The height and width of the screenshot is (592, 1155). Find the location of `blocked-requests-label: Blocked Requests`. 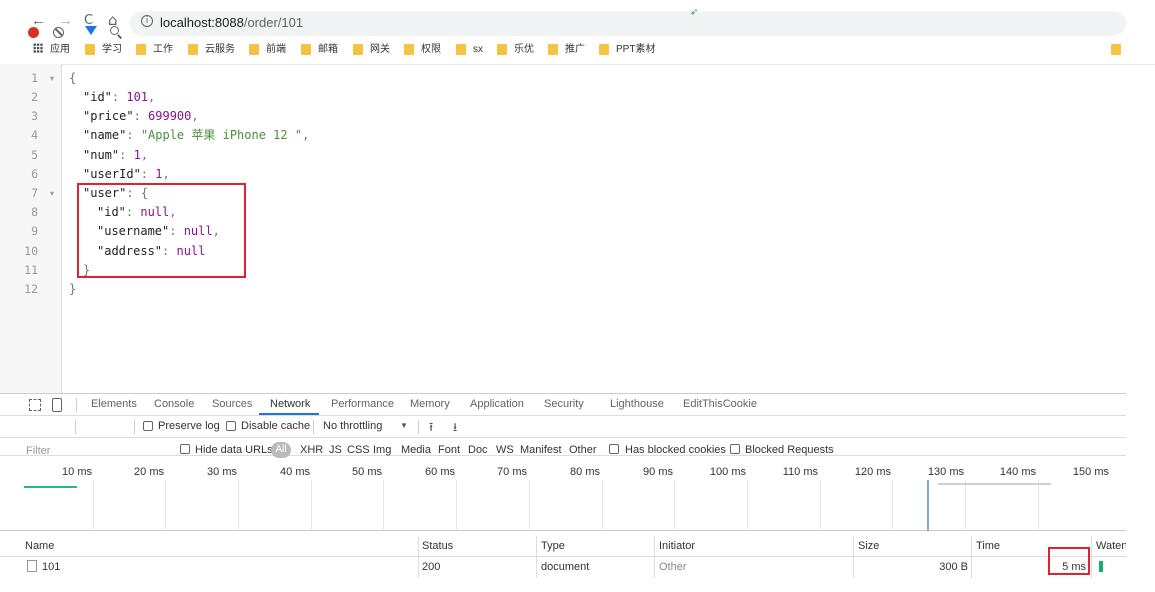

blocked-requests-label: Blocked Requests is located at coordinates (789, 450).